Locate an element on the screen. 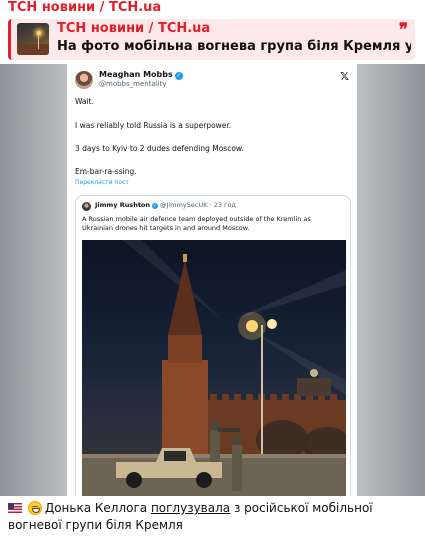  reply-thumbnail is located at coordinates (33, 39).